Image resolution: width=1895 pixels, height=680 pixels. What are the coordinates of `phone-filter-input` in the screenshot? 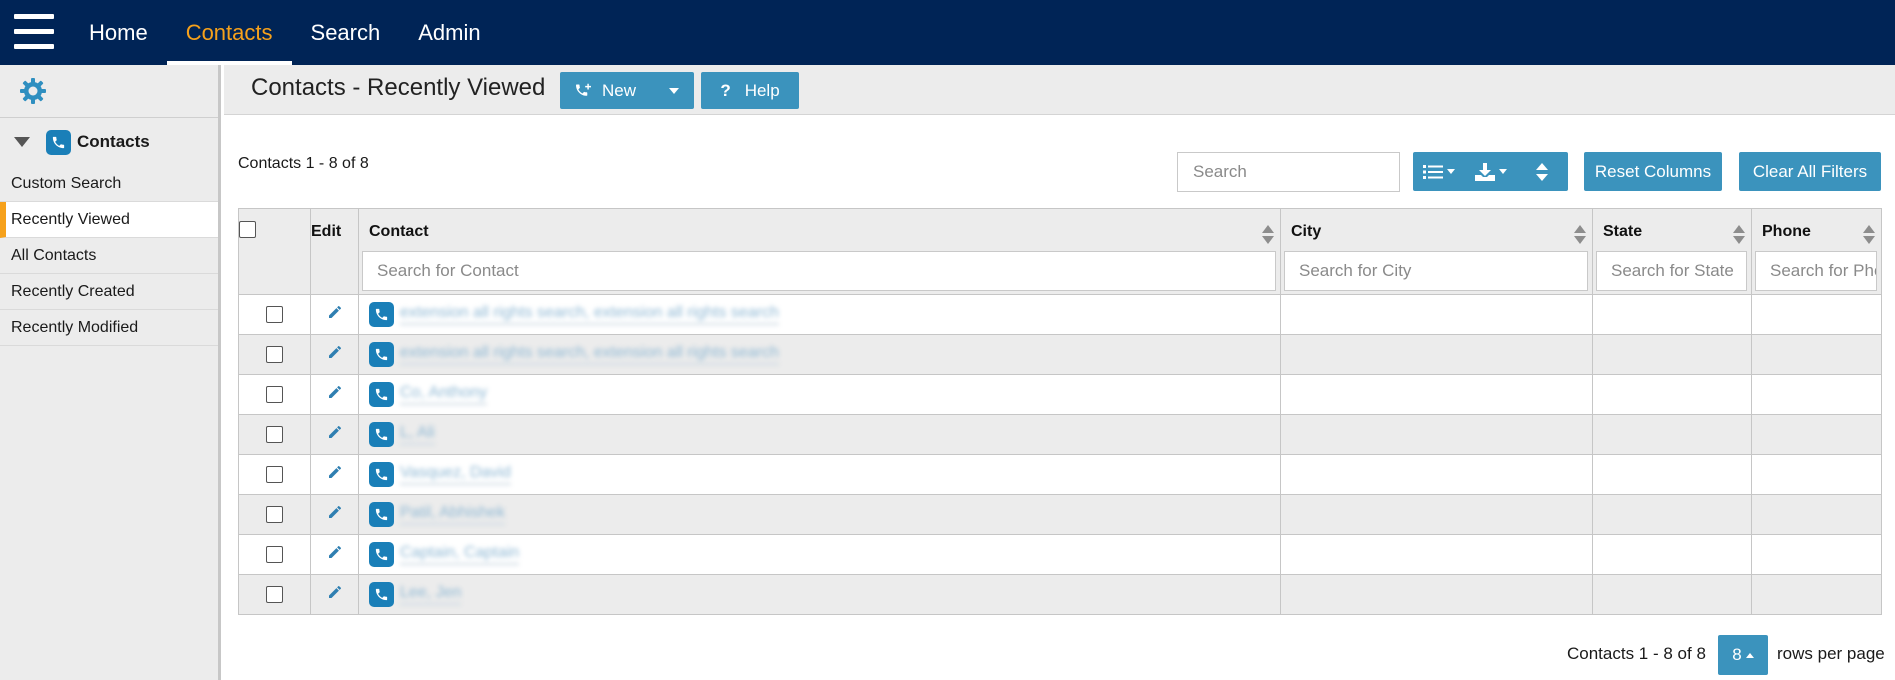 It's located at (1816, 271).